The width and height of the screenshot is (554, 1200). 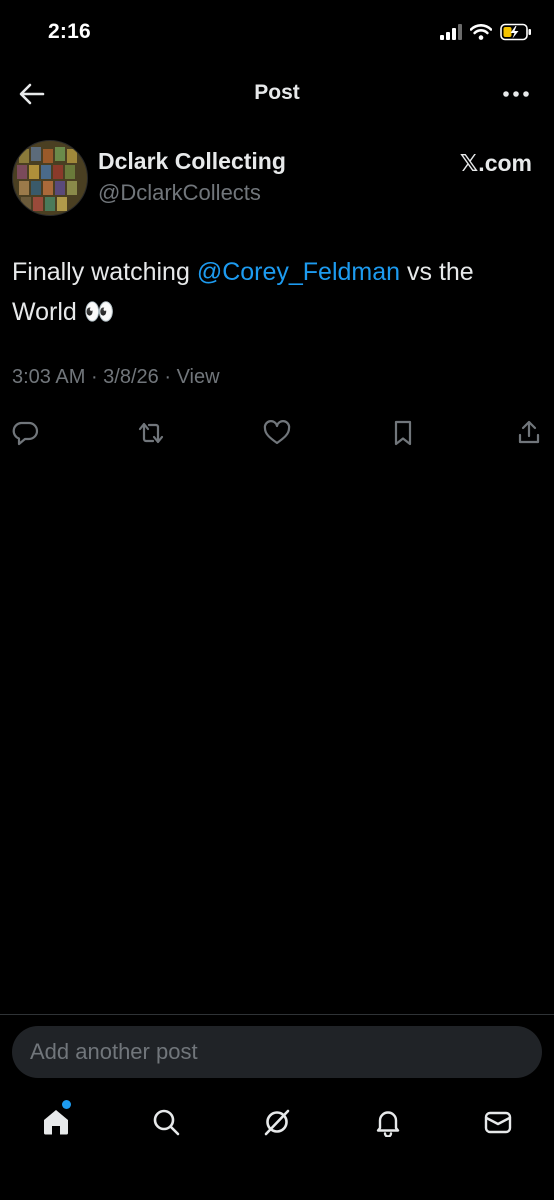 I want to click on grok-icon, so click(x=277, y=1122).